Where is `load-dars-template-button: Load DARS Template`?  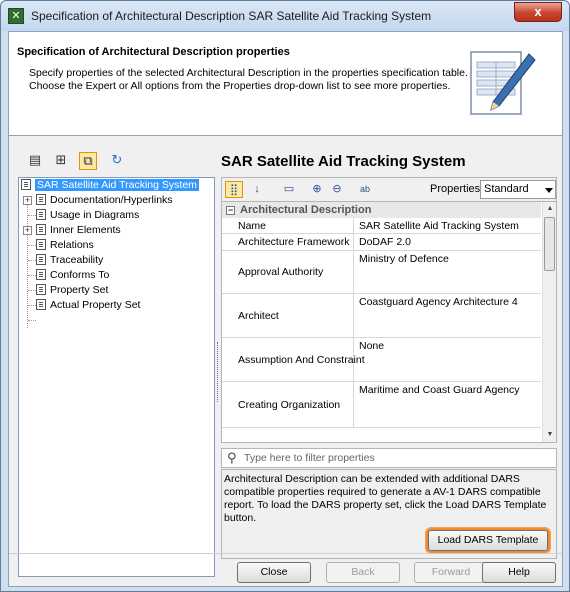
load-dars-template-button: Load DARS Template is located at coordinates (488, 540).